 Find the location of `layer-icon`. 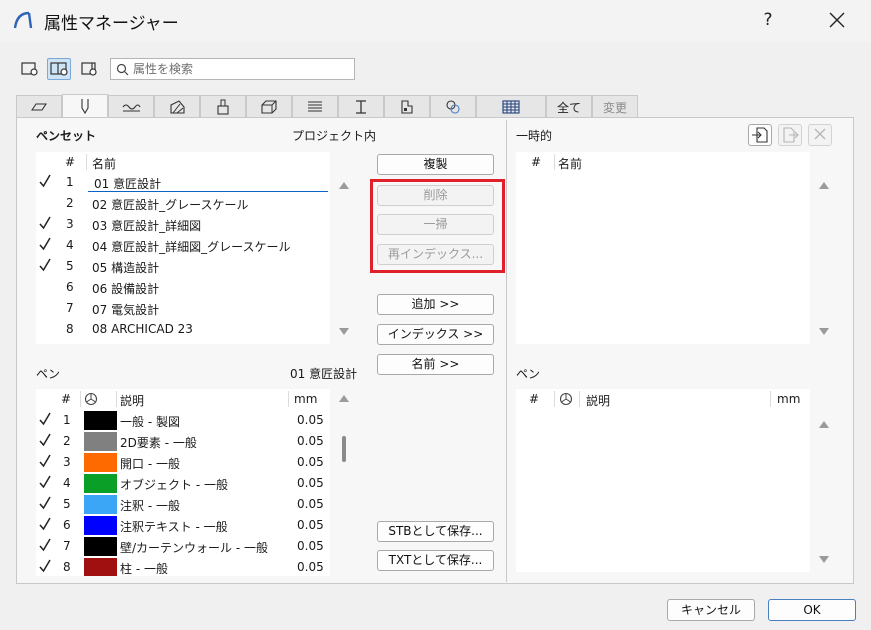

layer-icon is located at coordinates (39, 107).